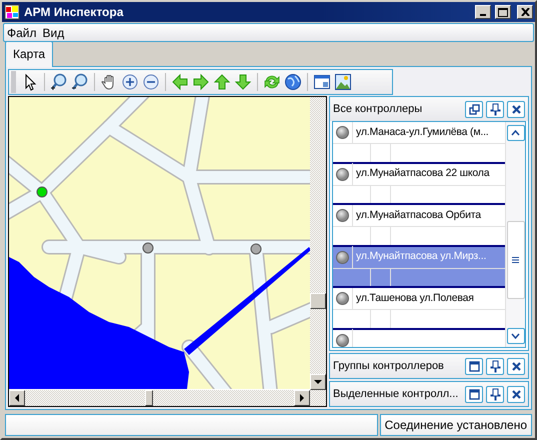 Image resolution: width=537 pixels, height=440 pixels. I want to click on scroll-thumb, so click(515, 260).